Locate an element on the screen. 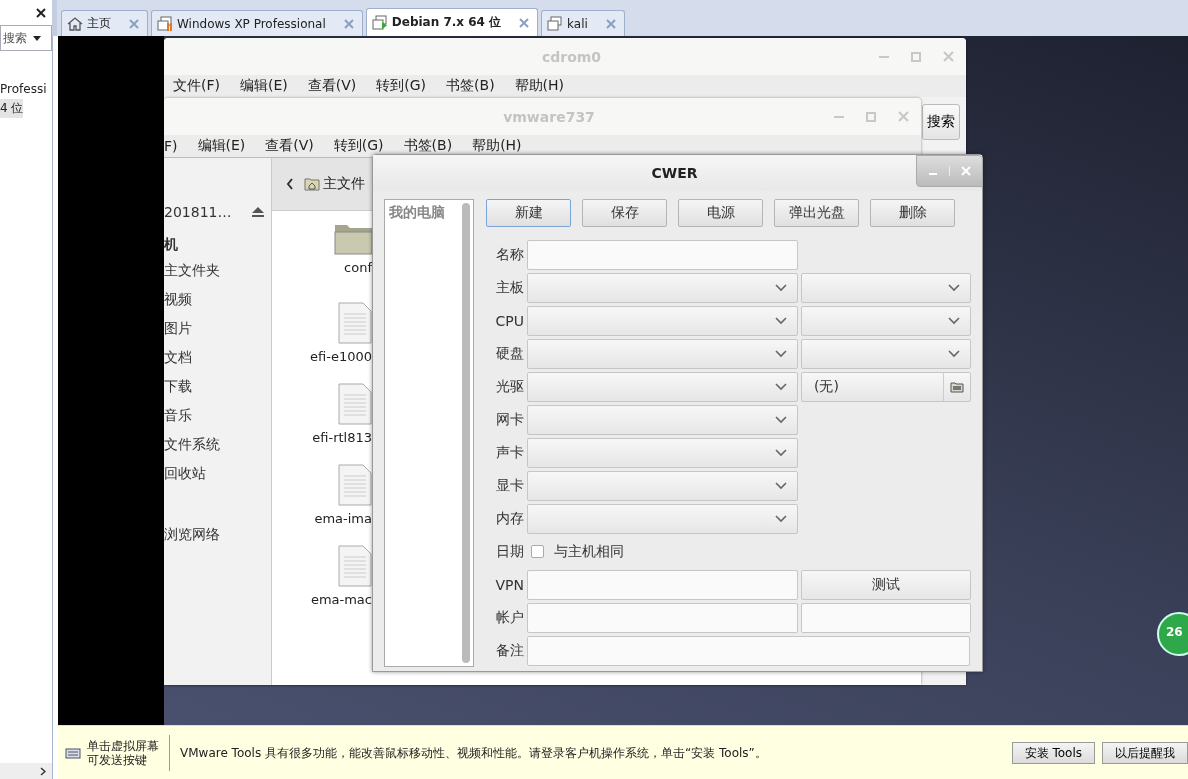 Image resolution: width=1188 pixels, height=779 pixels. keyboard-icon is located at coordinates (73, 753).